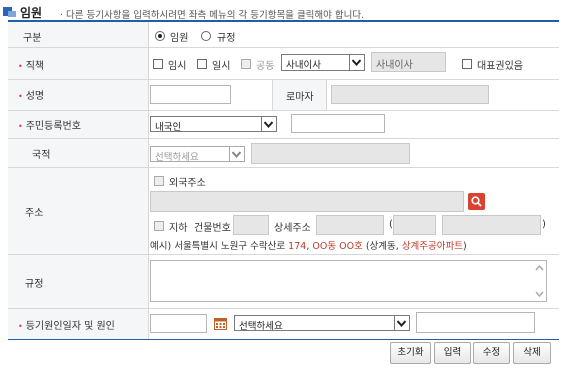 This screenshot has height=380, width=567. What do you see at coordinates (410, 353) in the screenshot?
I see `reset-button: 초기화` at bounding box center [410, 353].